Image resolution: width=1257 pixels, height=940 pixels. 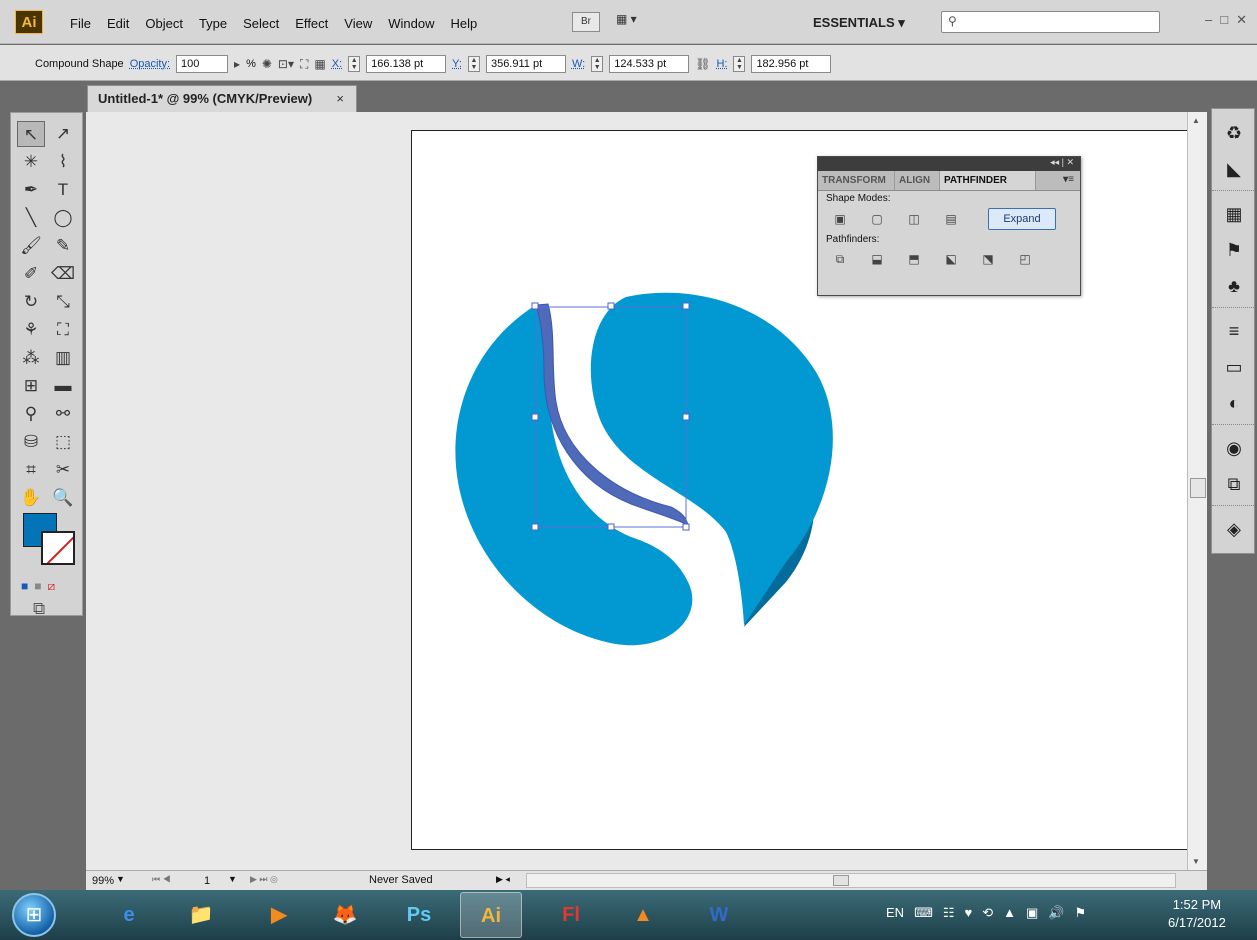 I want to click on line-tool: ╲, so click(x=31, y=218).